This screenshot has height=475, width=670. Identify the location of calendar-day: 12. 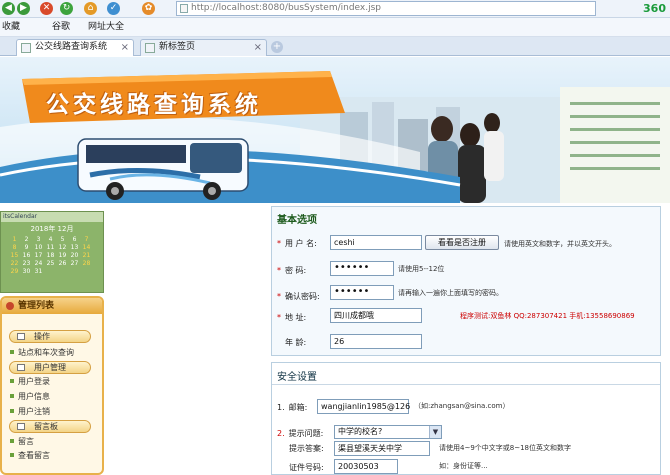
(62, 247).